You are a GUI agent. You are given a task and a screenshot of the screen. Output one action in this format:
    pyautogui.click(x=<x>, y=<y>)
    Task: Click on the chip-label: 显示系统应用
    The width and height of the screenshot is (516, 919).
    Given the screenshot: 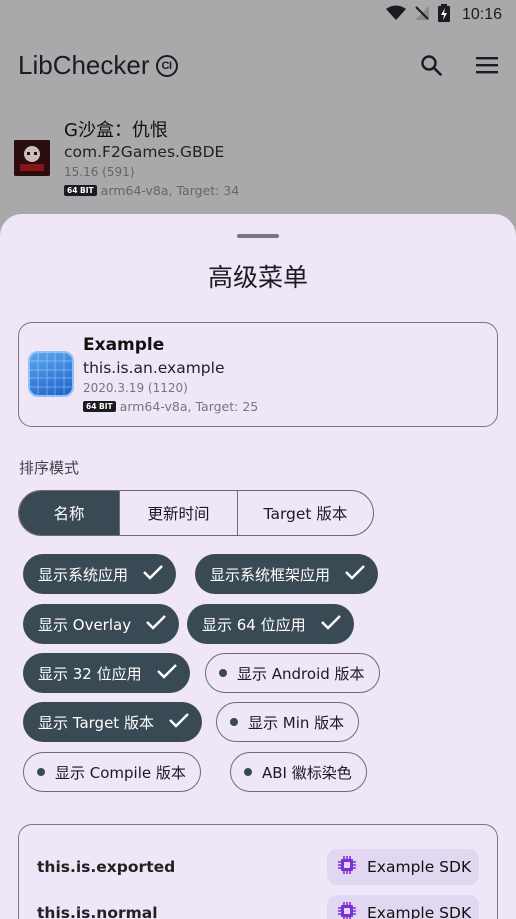 What is the action you would take?
    pyautogui.click(x=83, y=574)
    